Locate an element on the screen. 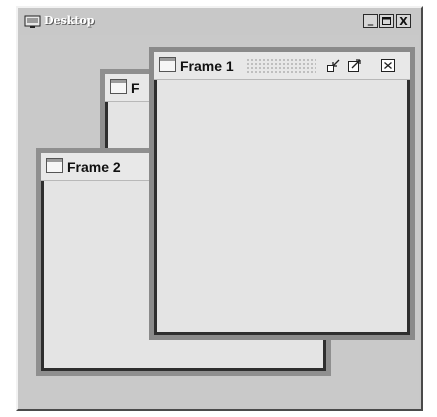 This screenshot has height=417, width=437. frame-1-titlebar: Frame 1 is located at coordinates (282, 66).